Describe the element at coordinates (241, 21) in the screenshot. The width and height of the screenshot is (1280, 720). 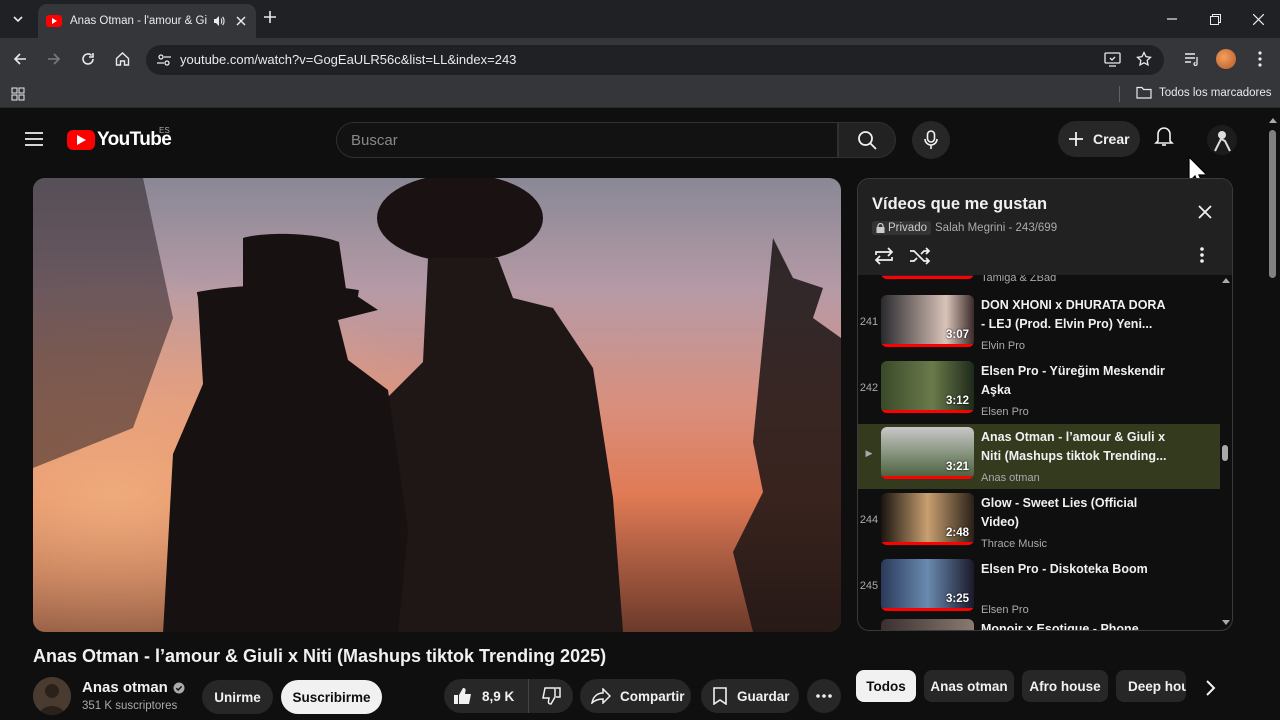
I see `close-tab-icon` at that location.